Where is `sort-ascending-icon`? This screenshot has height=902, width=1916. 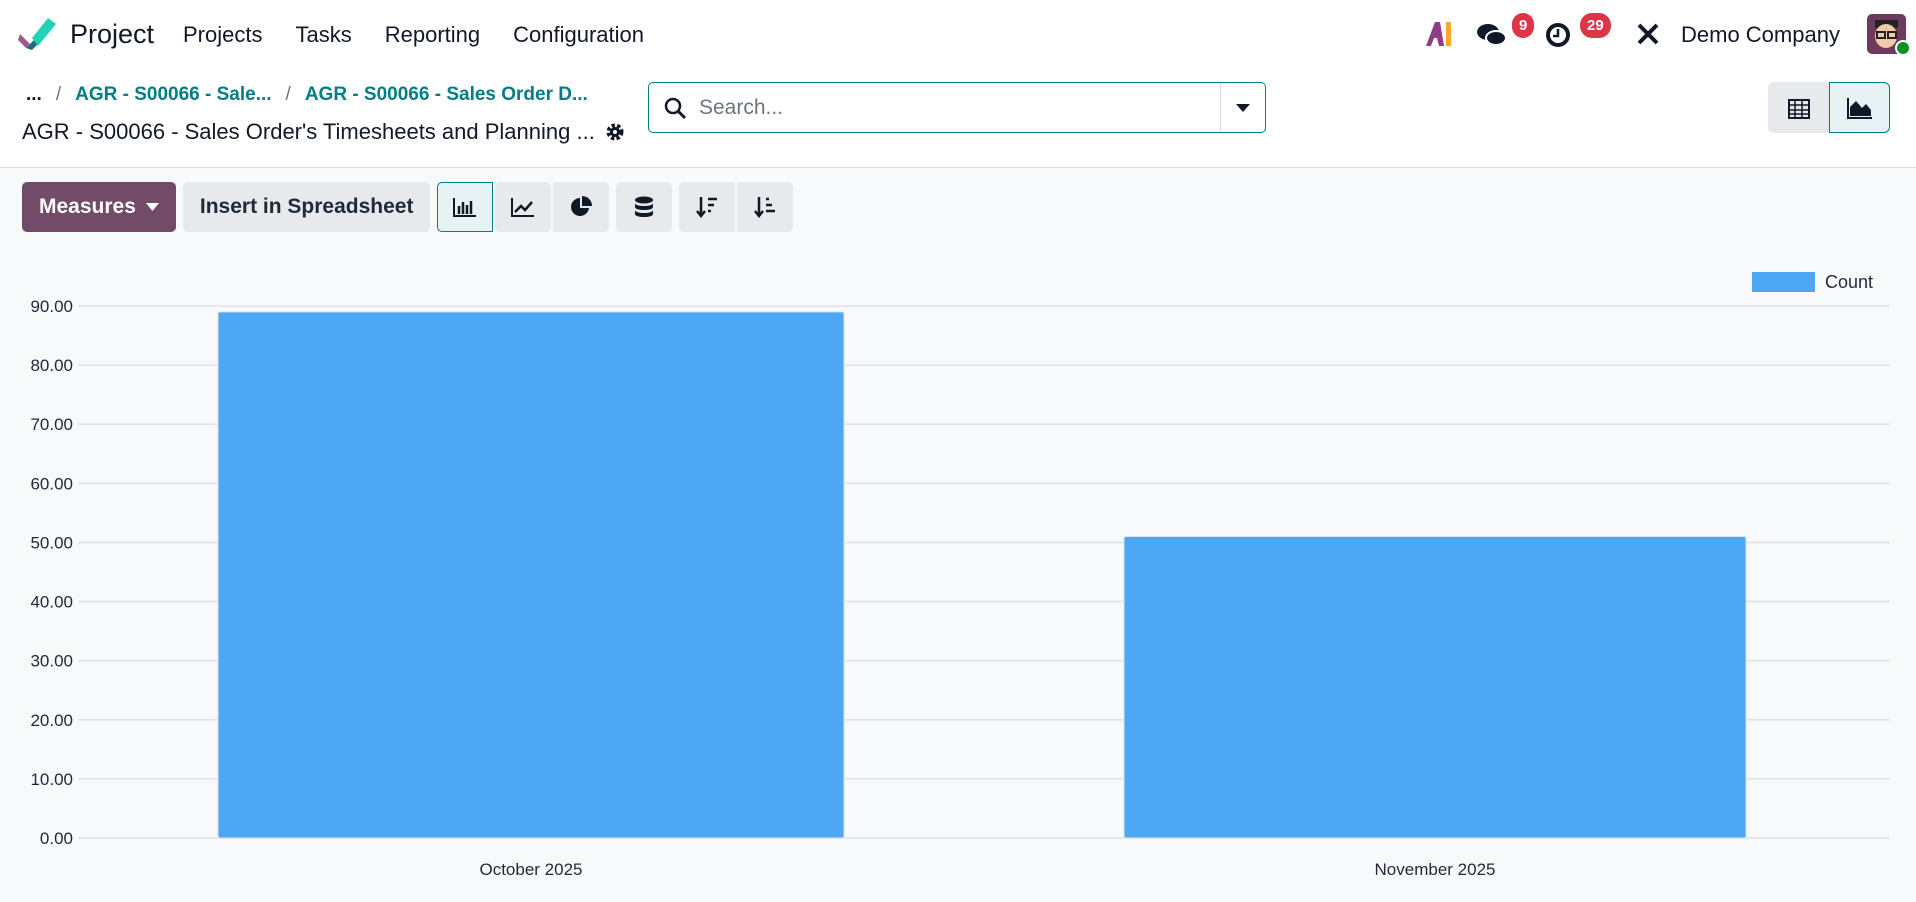 sort-ascending-icon is located at coordinates (765, 207).